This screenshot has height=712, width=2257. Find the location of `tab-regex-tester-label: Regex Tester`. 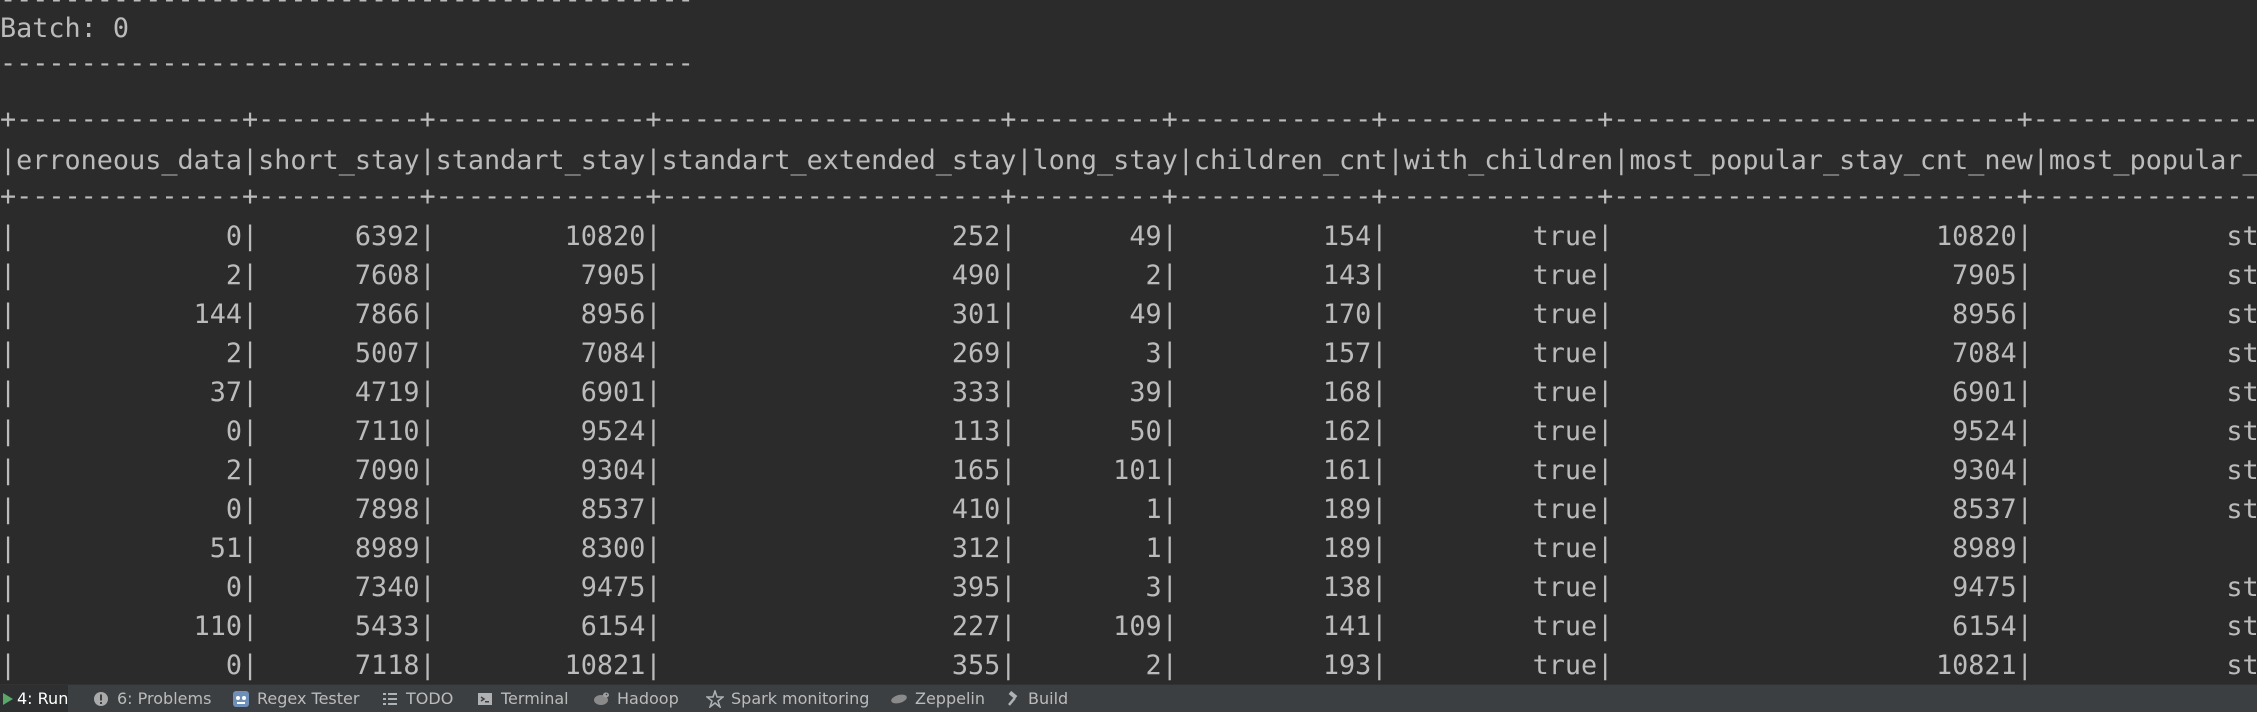

tab-regex-tester-label: Regex Tester is located at coordinates (308, 698).